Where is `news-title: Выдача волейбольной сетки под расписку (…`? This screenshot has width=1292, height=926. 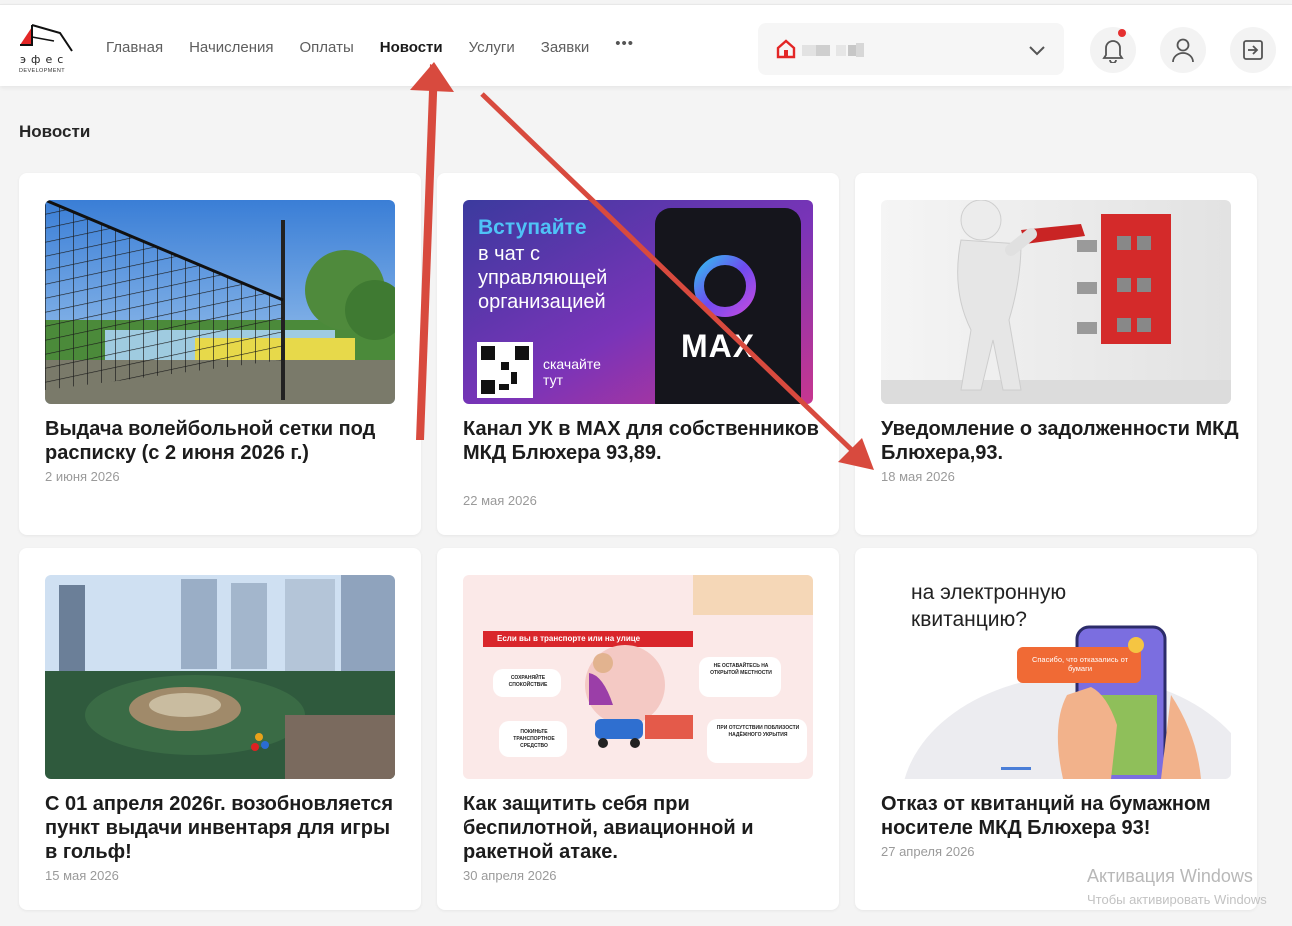 news-title: Выдача волейбольной сетки под расписку (… is located at coordinates (226, 441).